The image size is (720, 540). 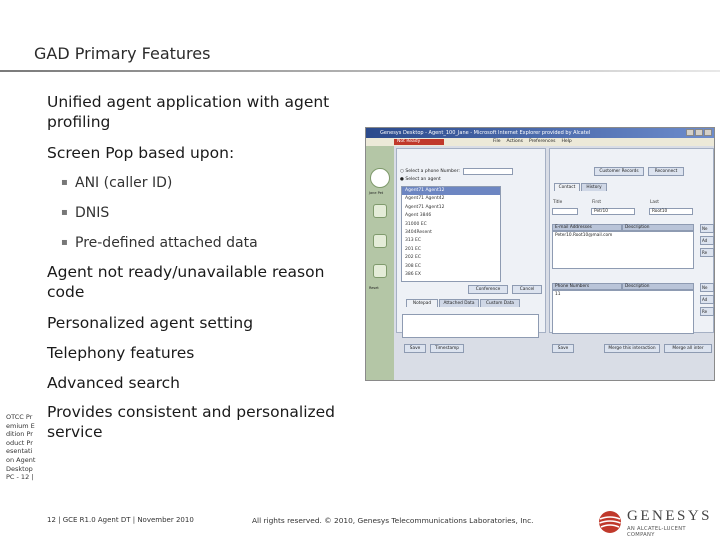 I want to click on agent-name-label: Jane Pet, so click(x=376, y=193).